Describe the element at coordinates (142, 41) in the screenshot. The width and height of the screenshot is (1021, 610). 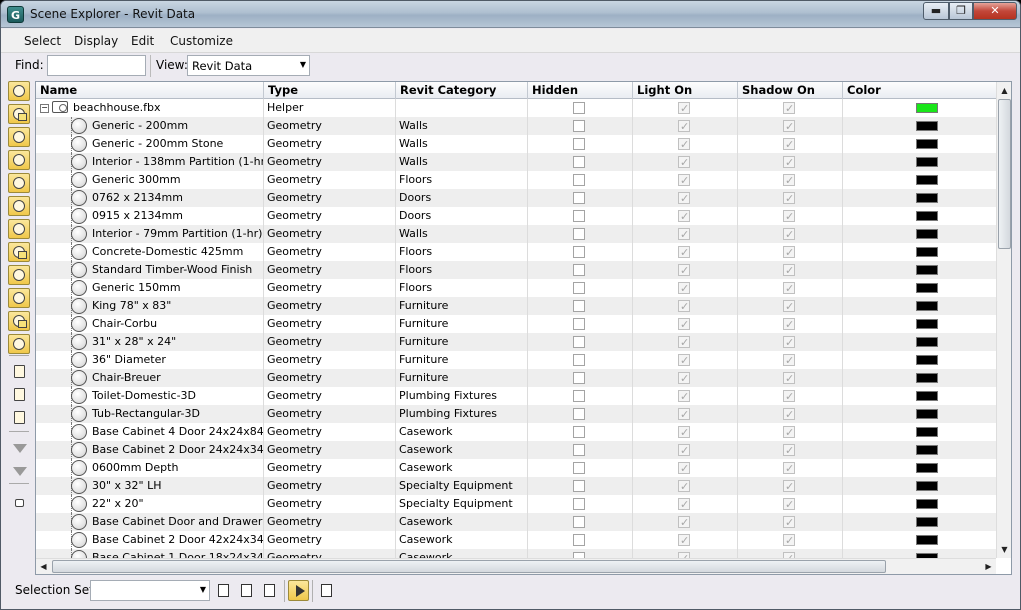
I see `menu-edit: Edit` at that location.